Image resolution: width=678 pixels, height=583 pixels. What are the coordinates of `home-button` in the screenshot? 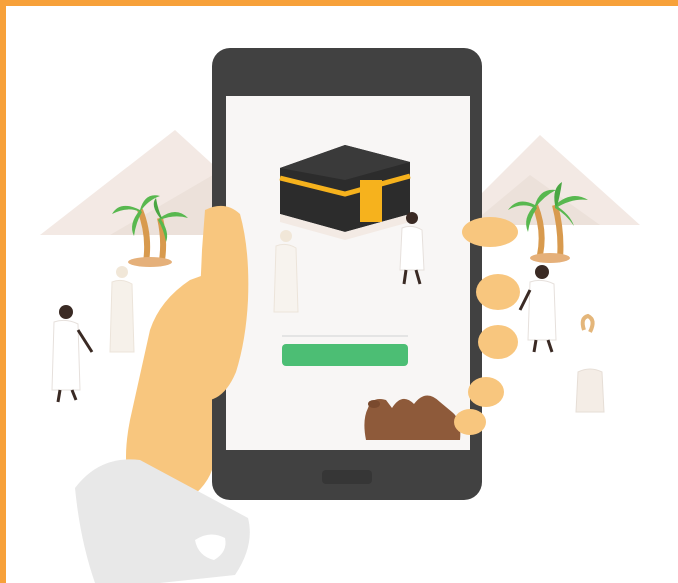 It's located at (347, 477).